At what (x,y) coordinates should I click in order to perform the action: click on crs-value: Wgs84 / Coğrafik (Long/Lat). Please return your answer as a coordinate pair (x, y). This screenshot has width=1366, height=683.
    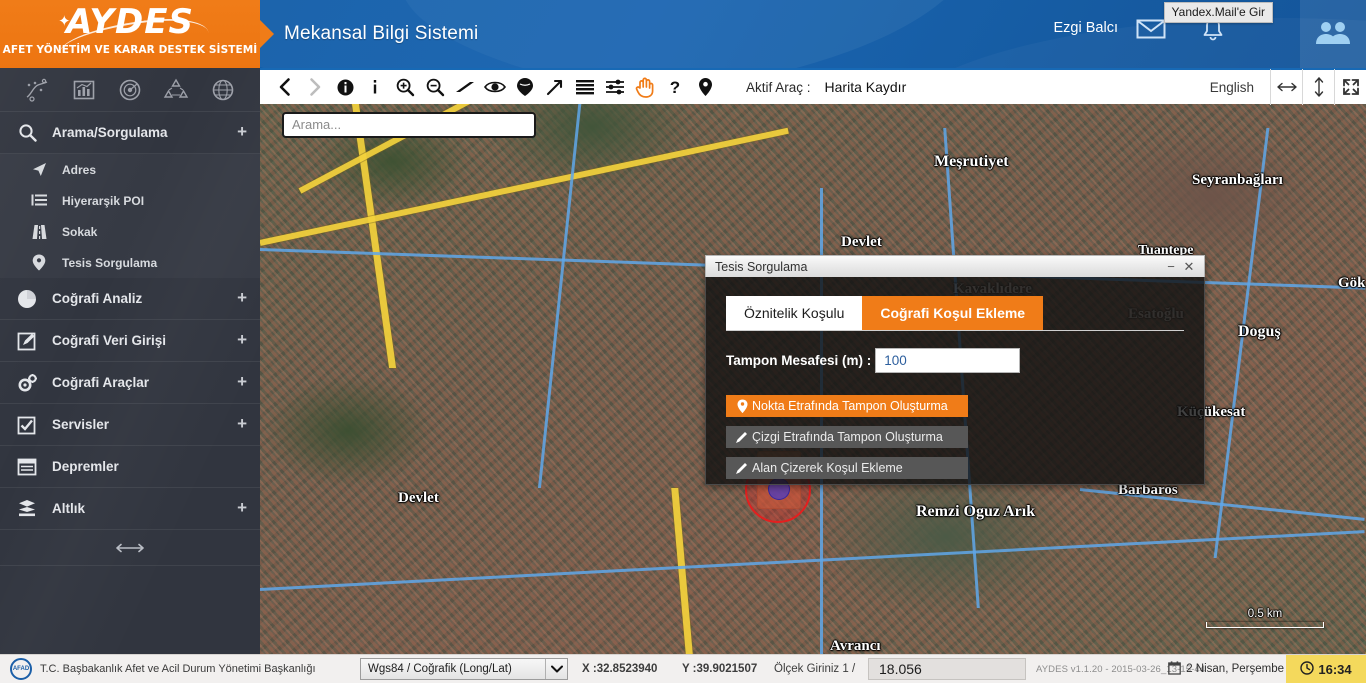
    Looking at the image, I should click on (440, 669).